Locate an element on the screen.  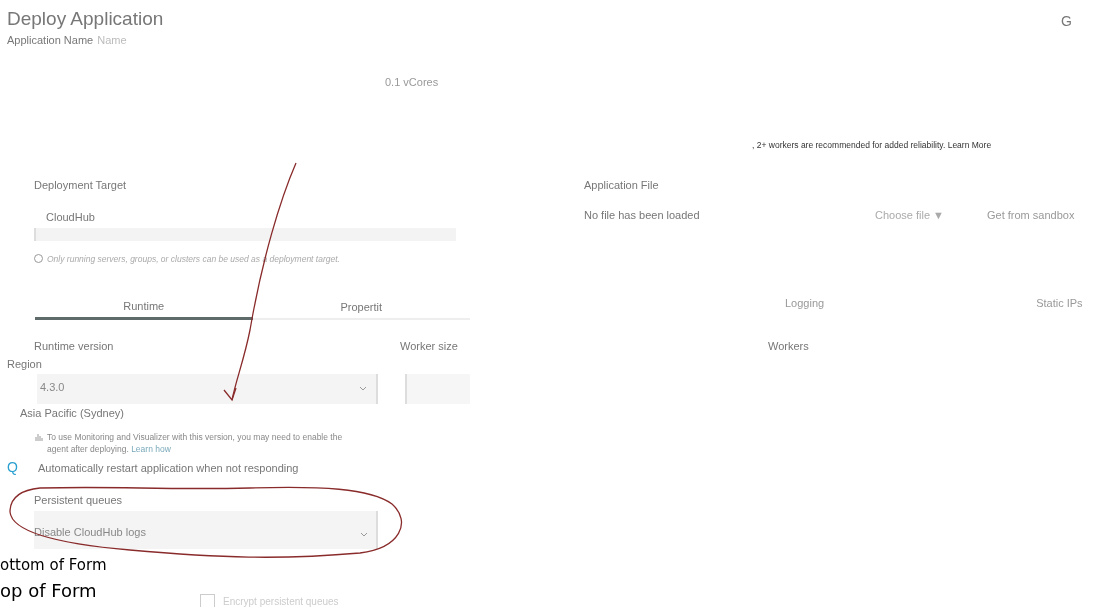
app-name-field: Name is located at coordinates (137, 40).